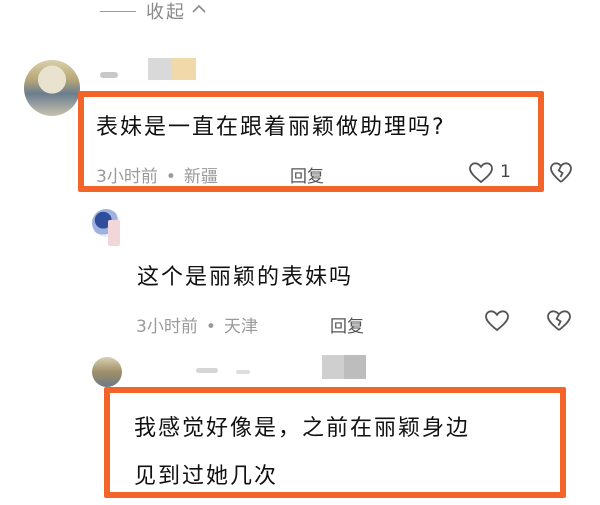  What do you see at coordinates (497, 321) in the screenshot?
I see `heart-icon` at bounding box center [497, 321].